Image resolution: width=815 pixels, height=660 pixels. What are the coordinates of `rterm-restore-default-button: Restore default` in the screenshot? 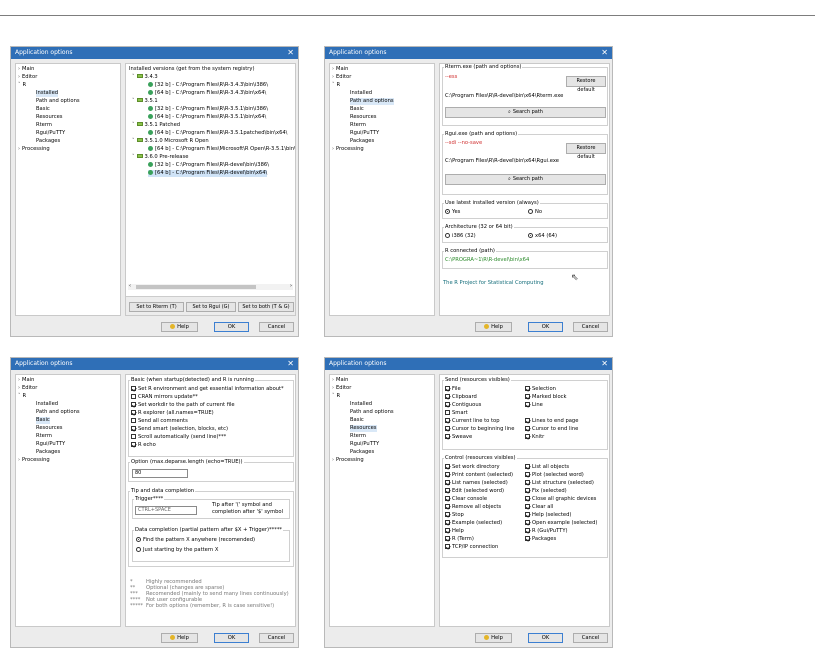 It's located at (586, 84).